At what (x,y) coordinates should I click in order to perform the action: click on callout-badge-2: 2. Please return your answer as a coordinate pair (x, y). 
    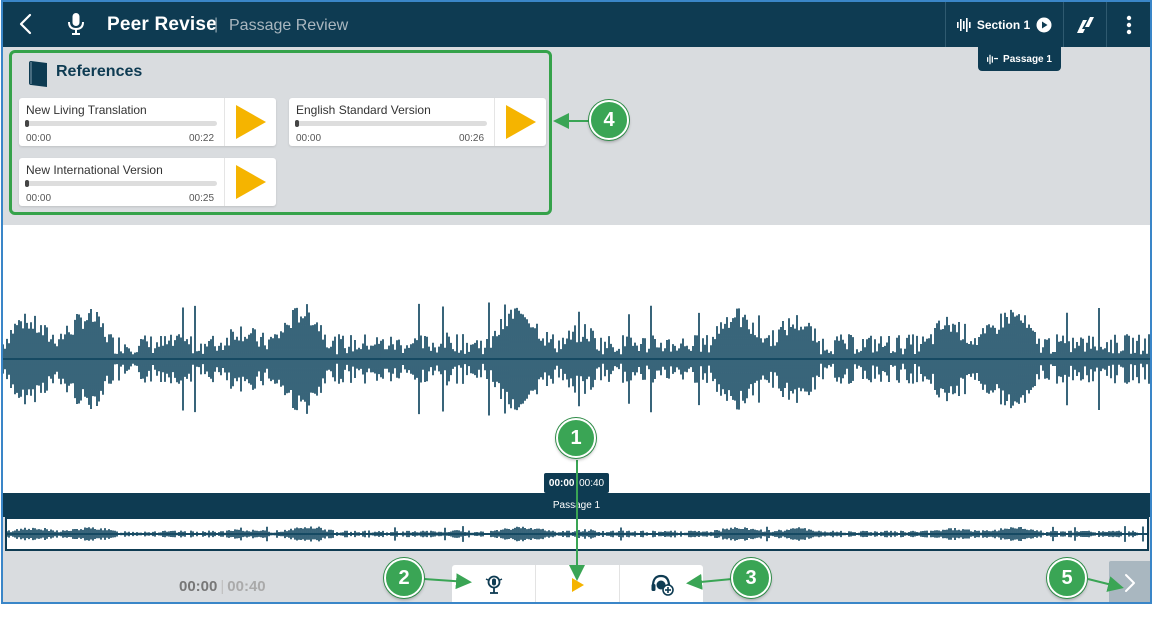
    Looking at the image, I should click on (404, 578).